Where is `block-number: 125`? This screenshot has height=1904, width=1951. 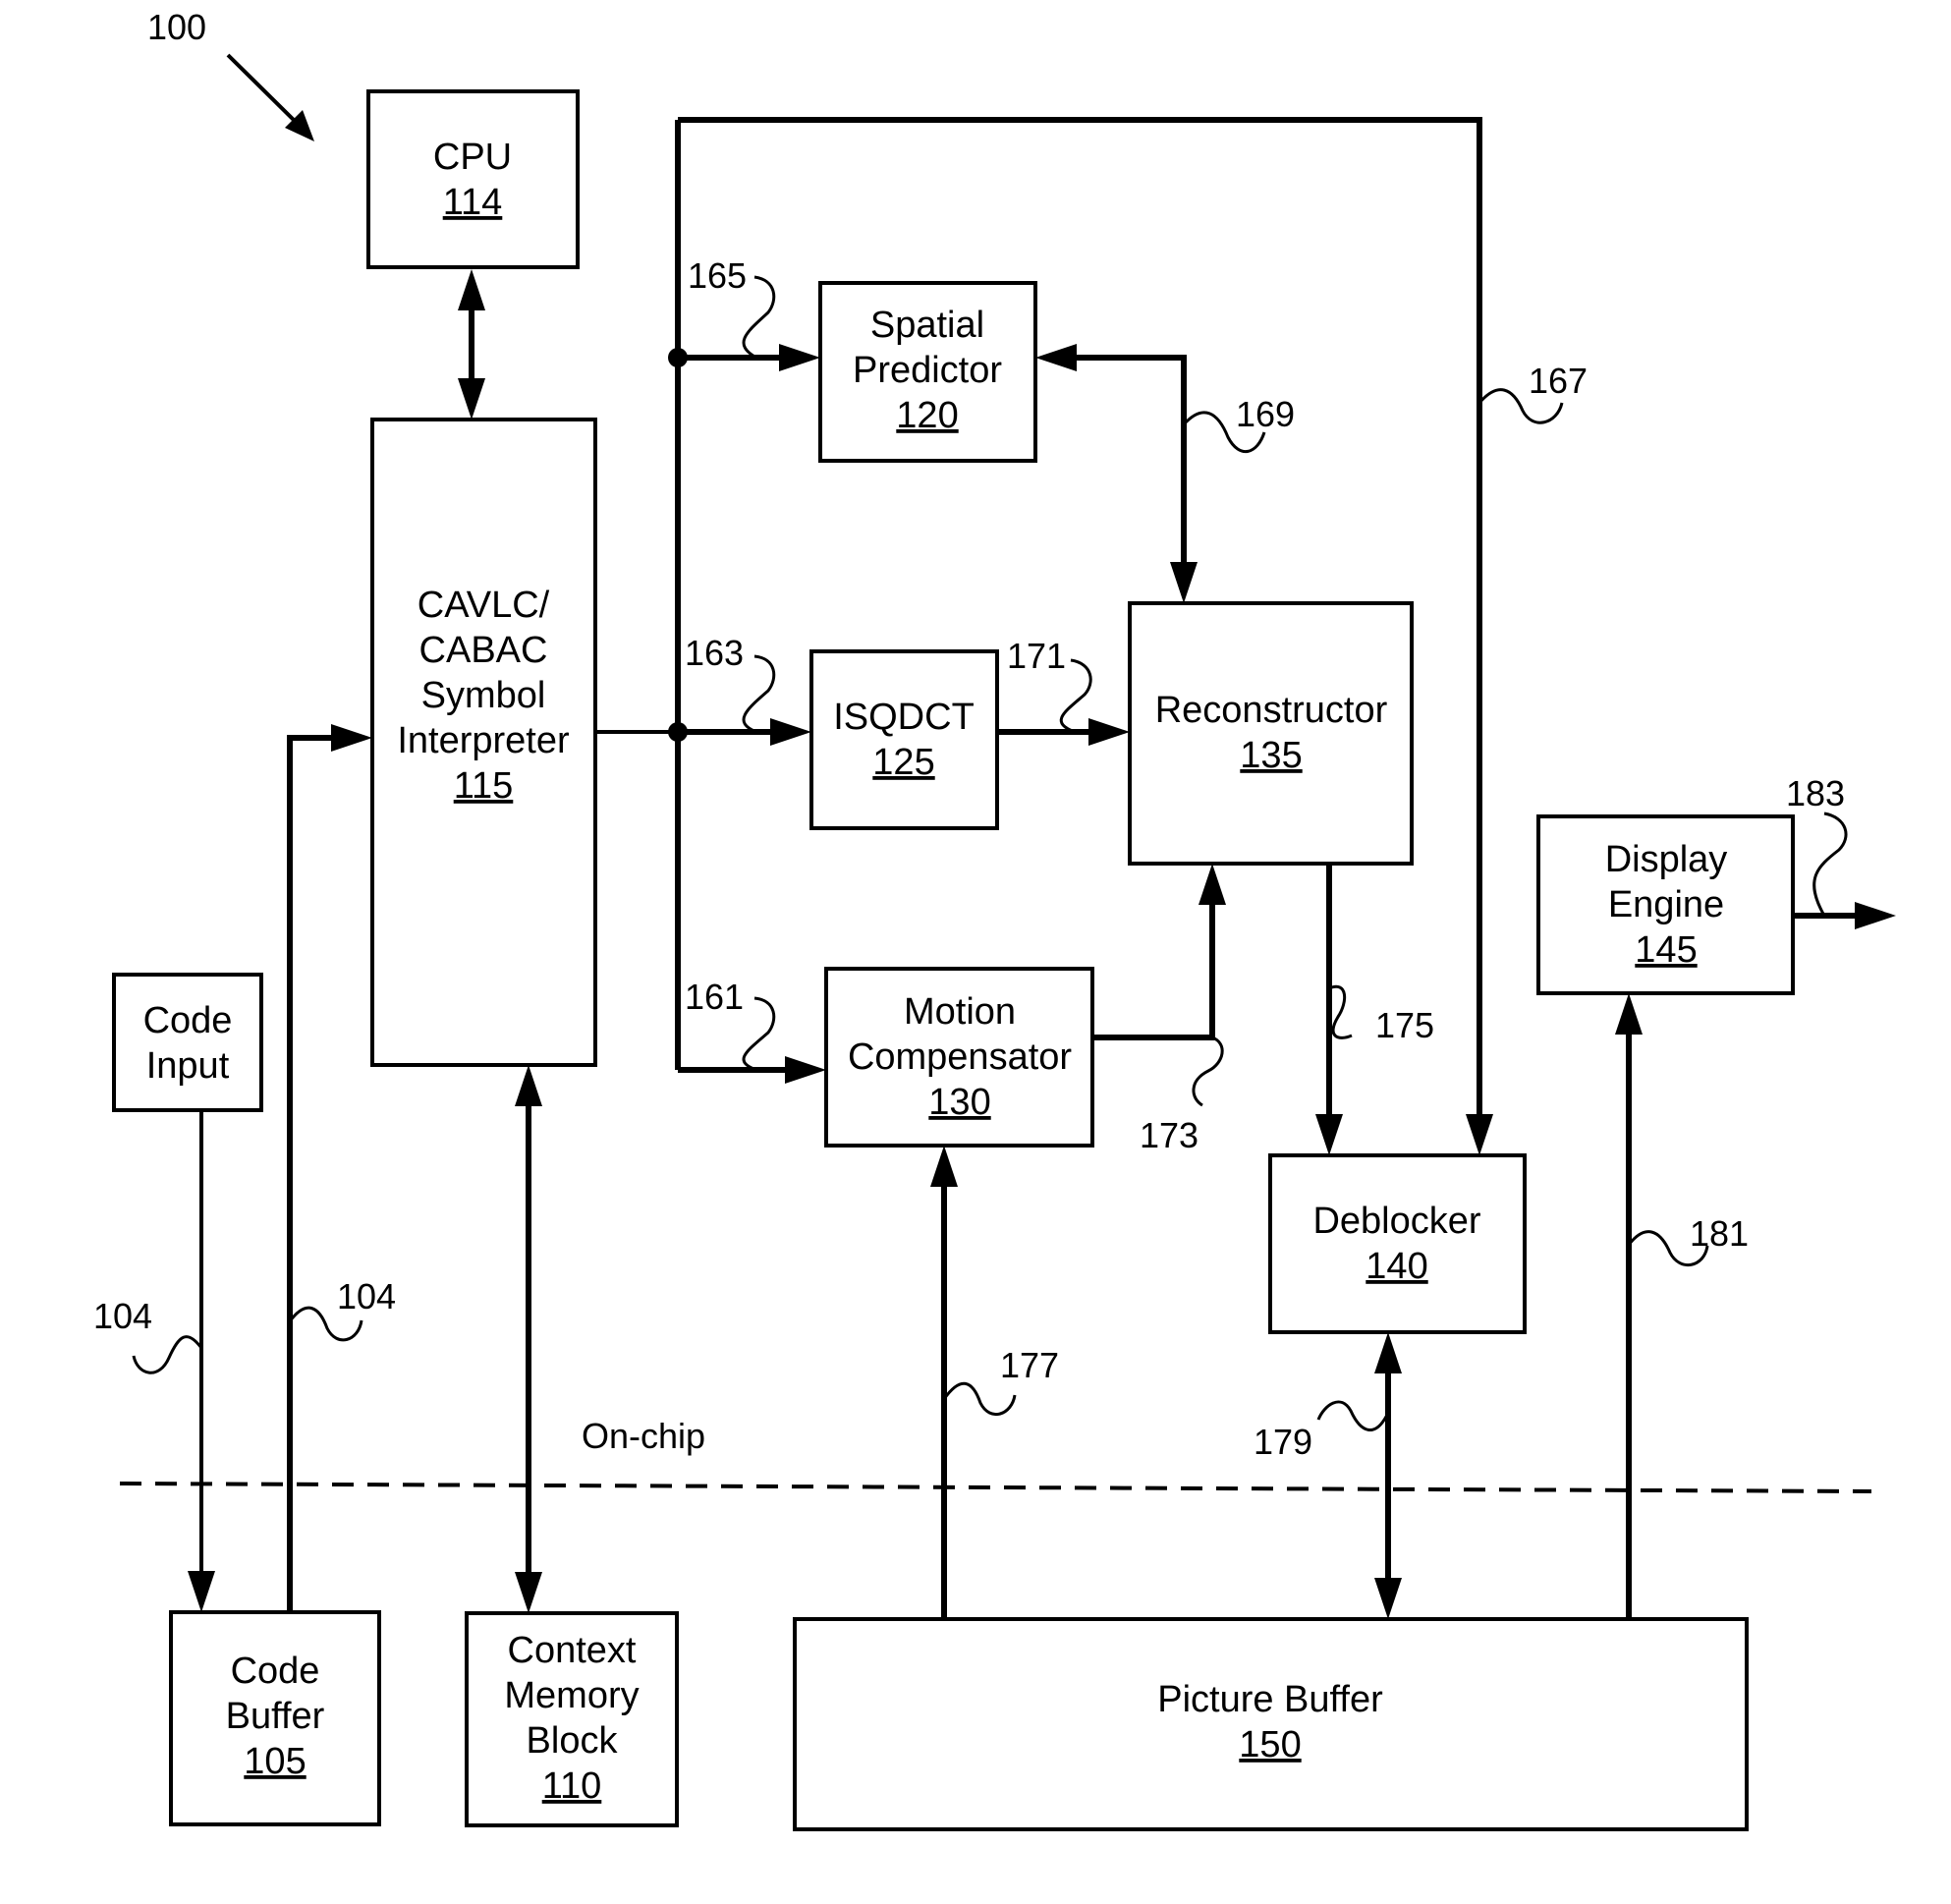
block-number: 125 is located at coordinates (903, 762).